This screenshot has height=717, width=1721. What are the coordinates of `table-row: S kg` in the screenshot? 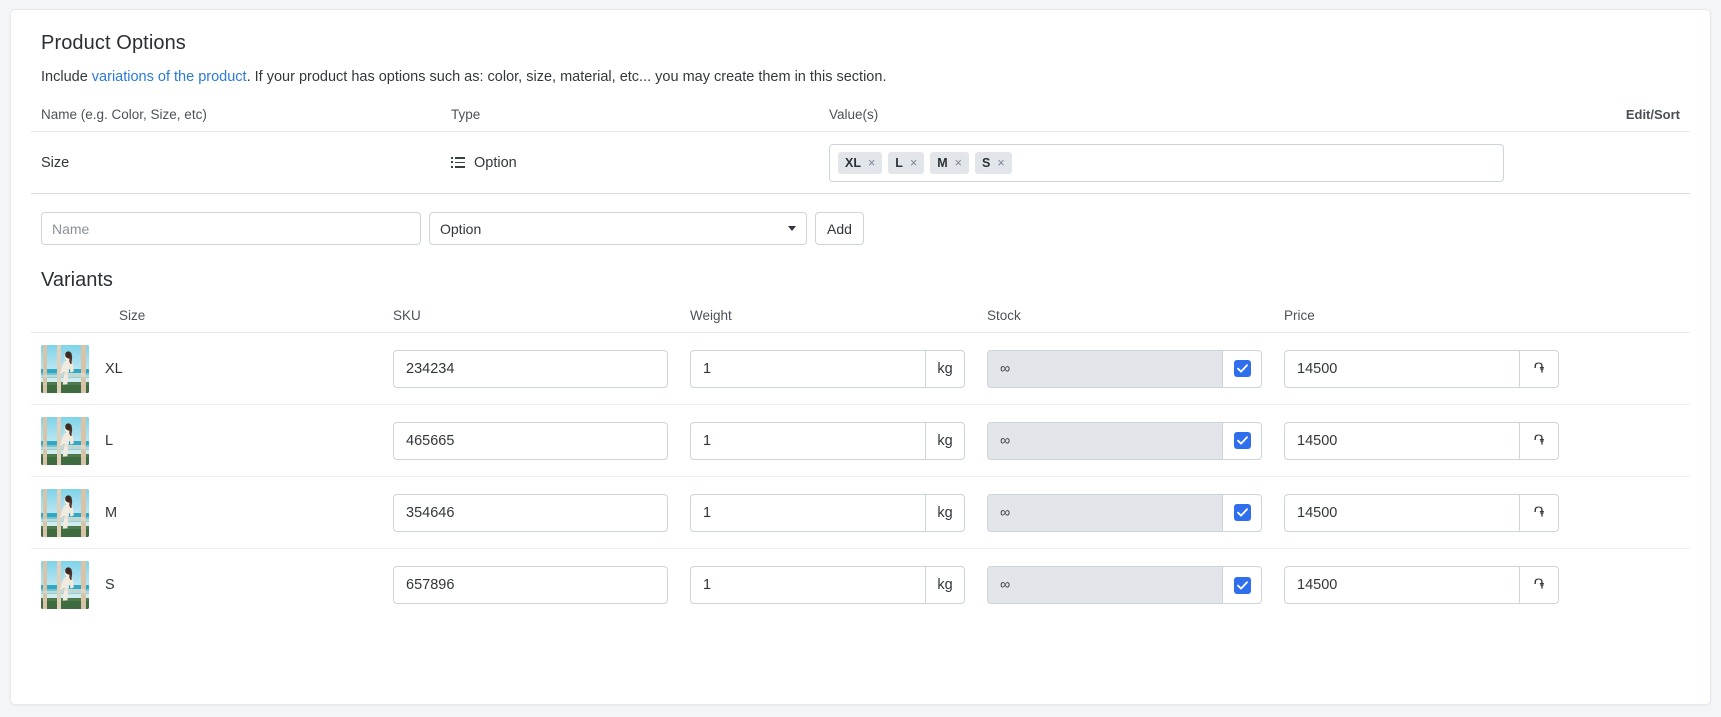 It's located at (860, 585).